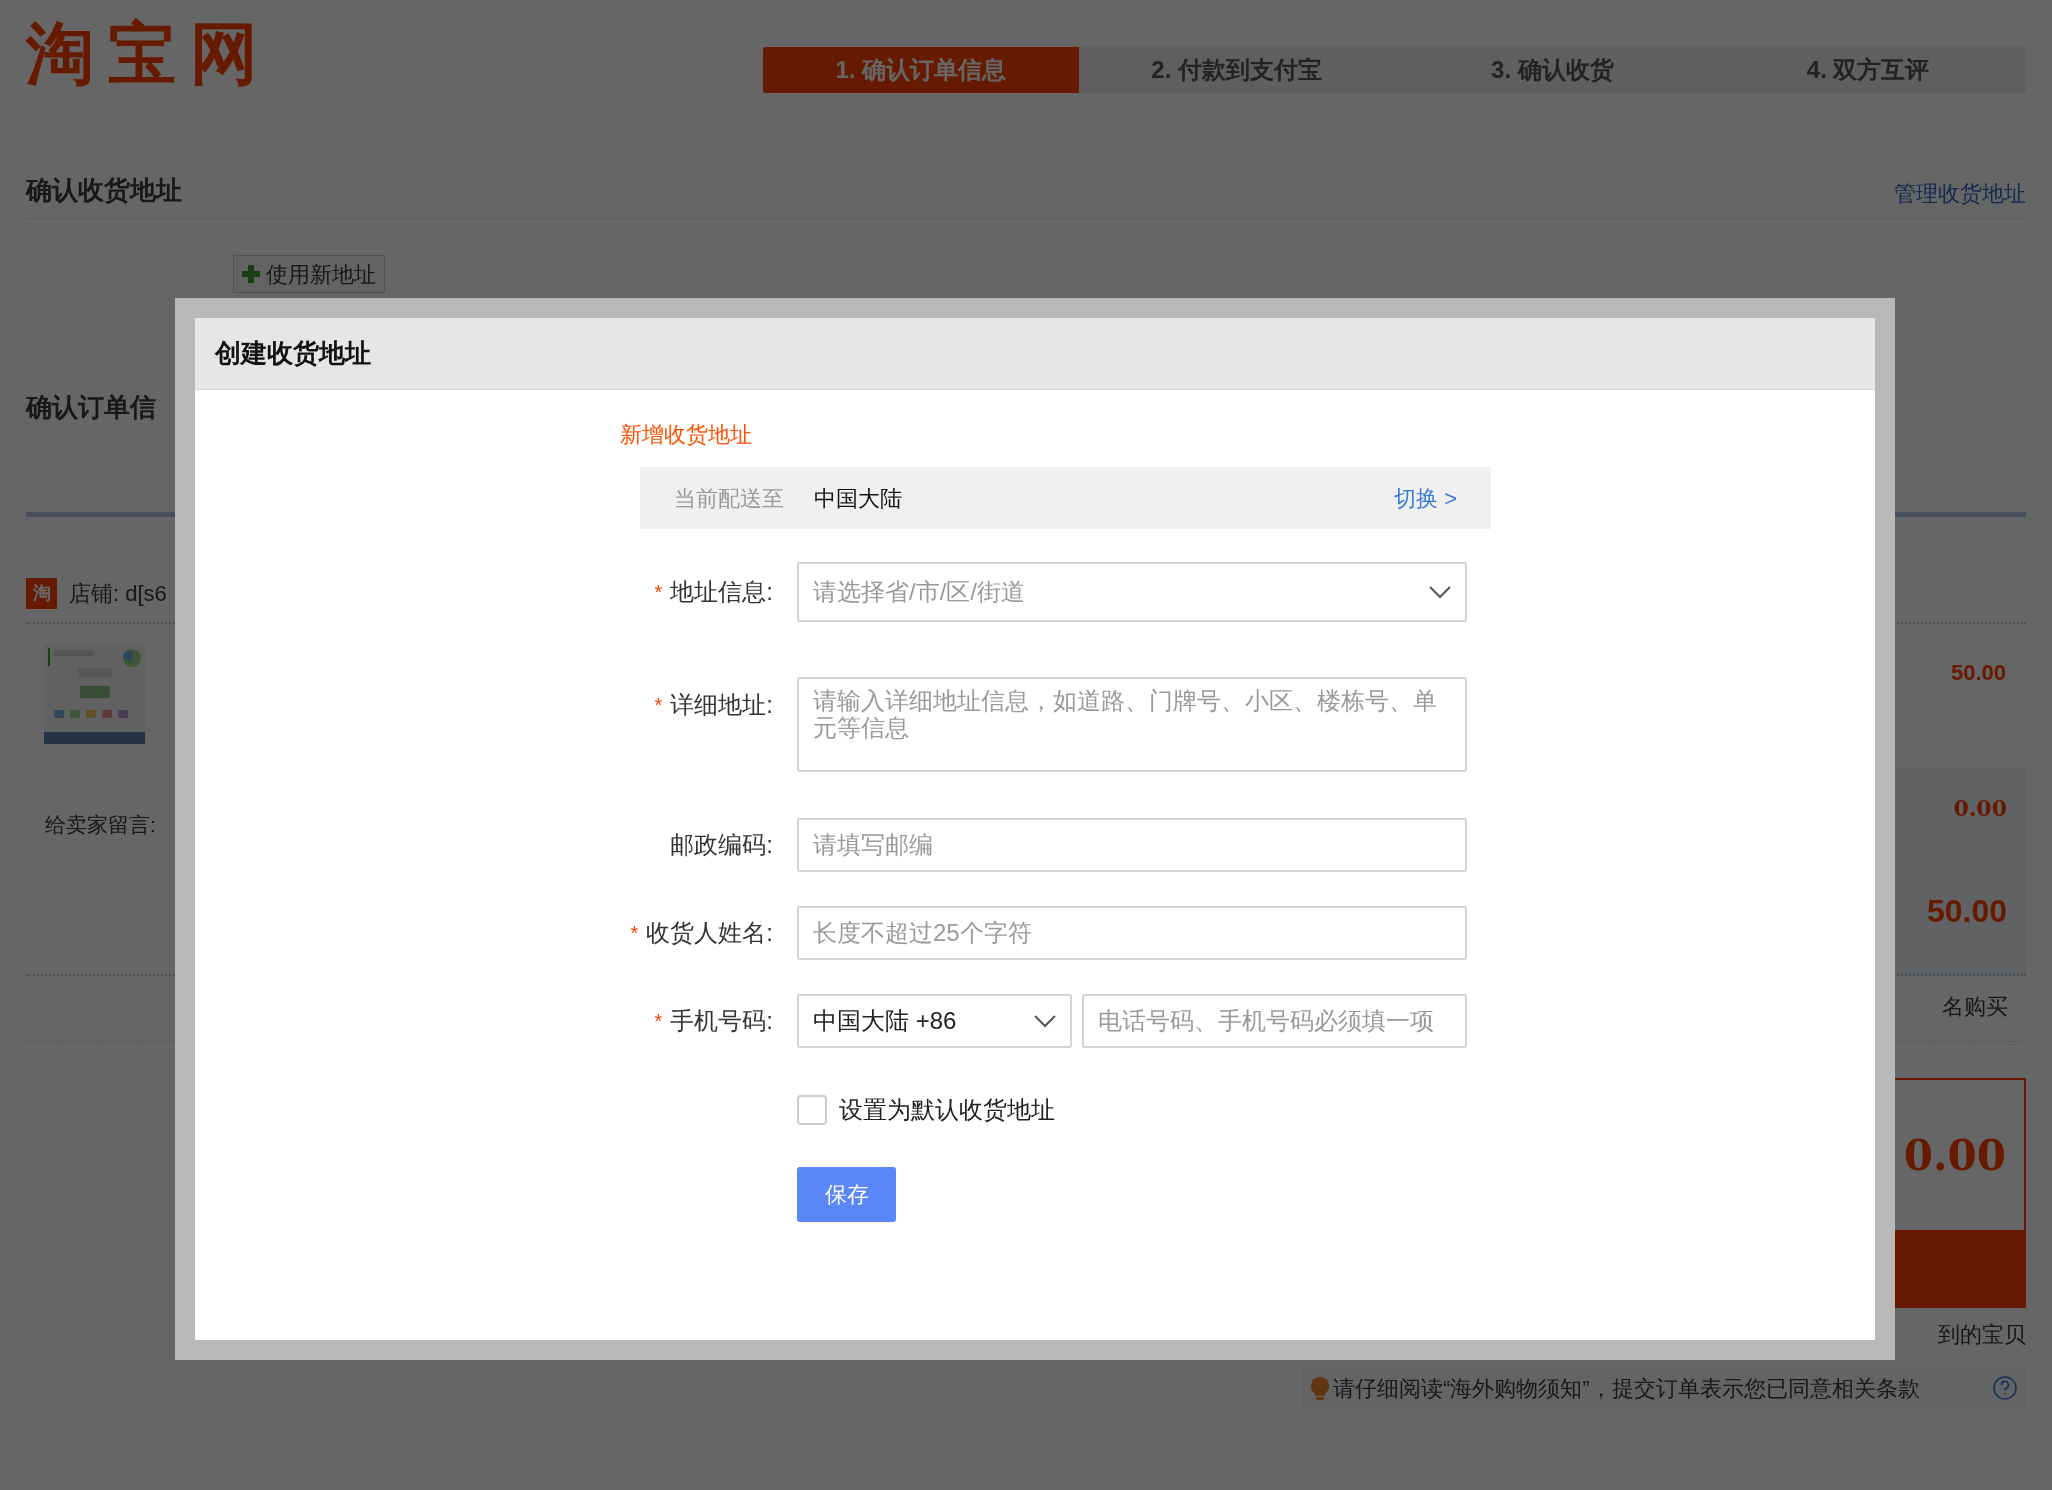  I want to click on field-label: 收货人姓名:, so click(709, 933).